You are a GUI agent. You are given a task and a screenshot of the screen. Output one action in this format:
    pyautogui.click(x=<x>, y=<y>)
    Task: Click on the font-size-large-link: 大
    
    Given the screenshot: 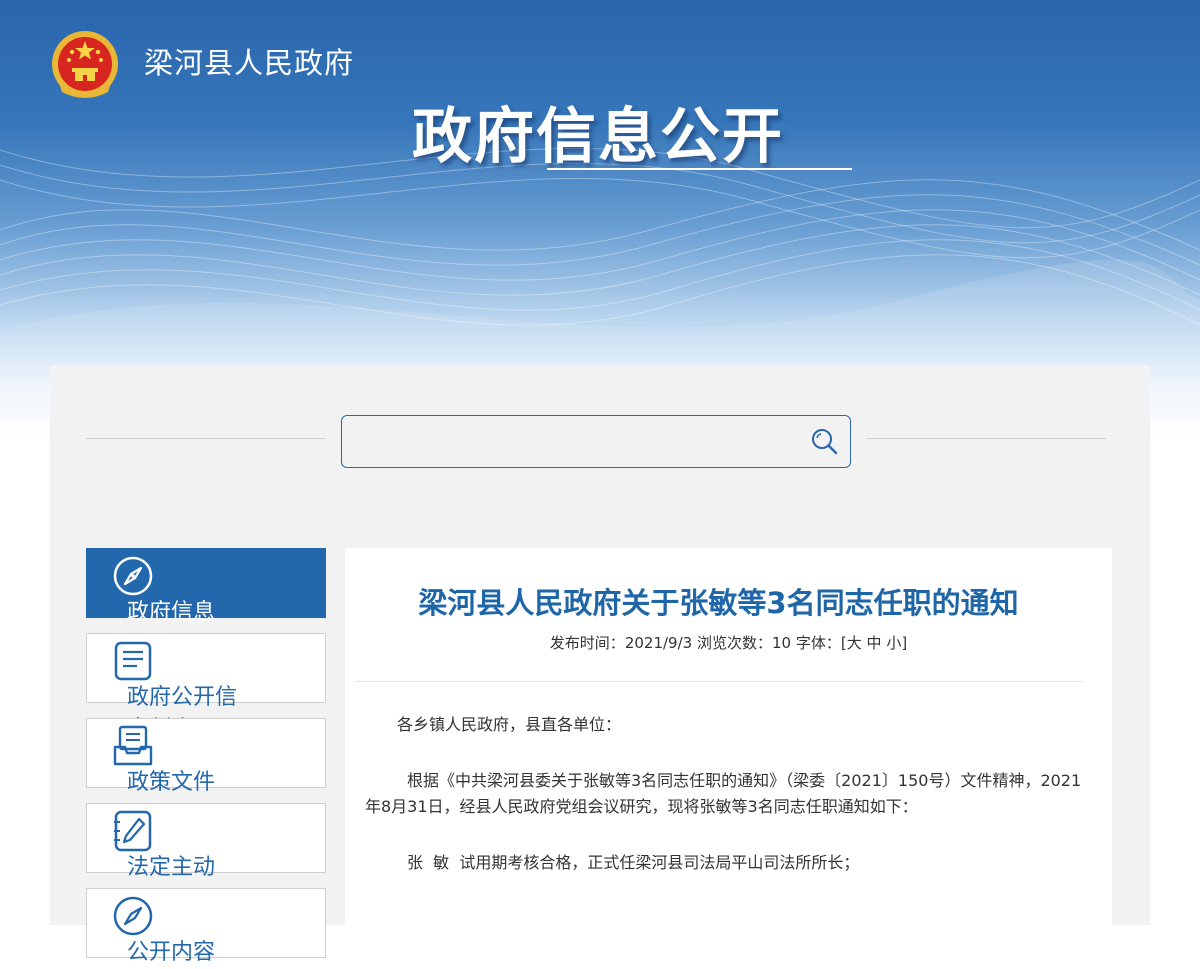 What is the action you would take?
    pyautogui.click(x=854, y=643)
    